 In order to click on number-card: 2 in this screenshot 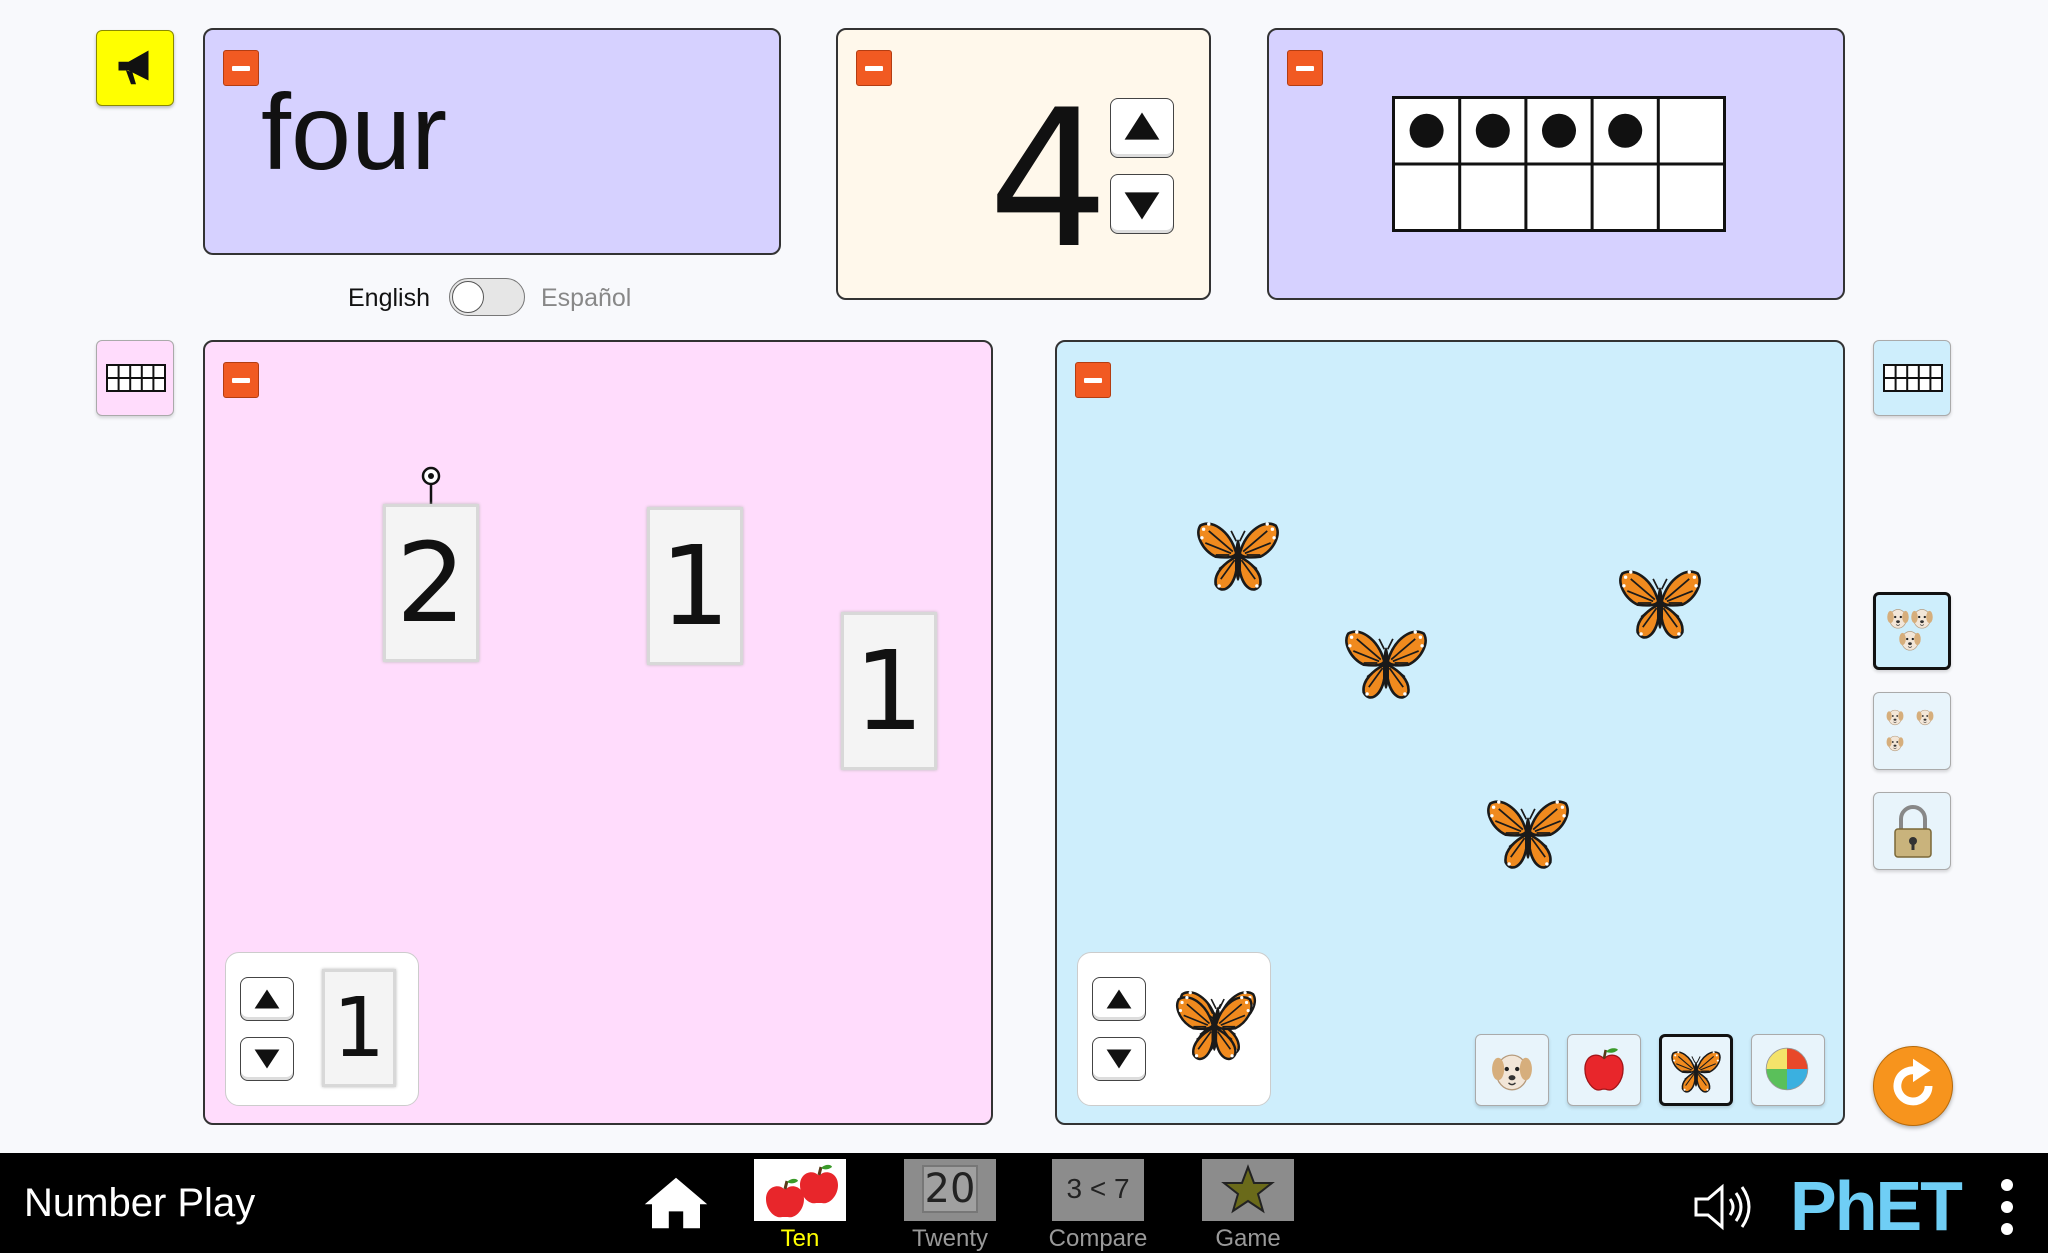, I will do `click(431, 583)`.